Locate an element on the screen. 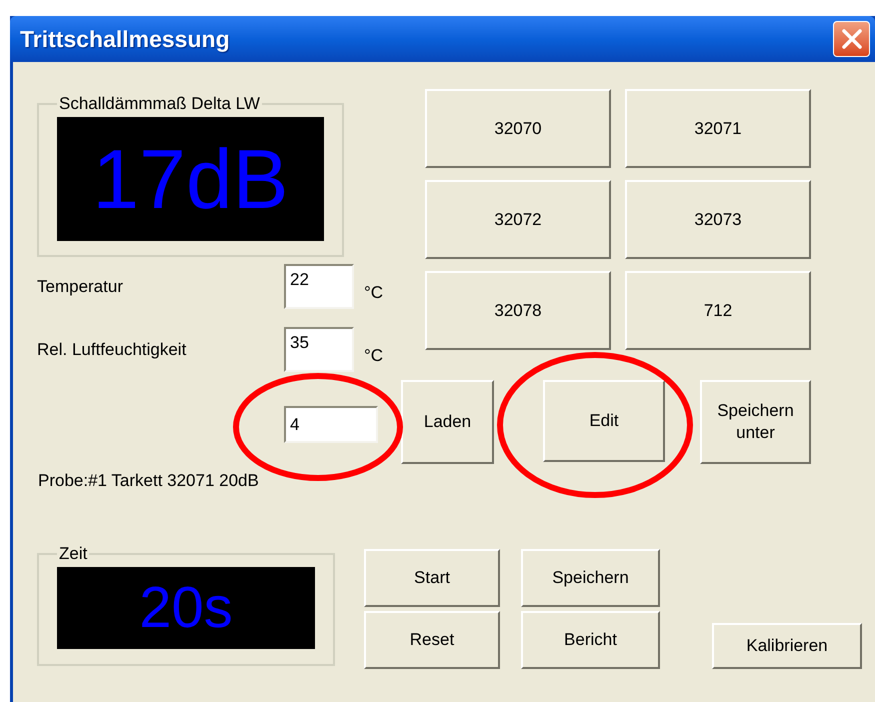 The height and width of the screenshot is (702, 875). sample-button: 712 is located at coordinates (718, 310).